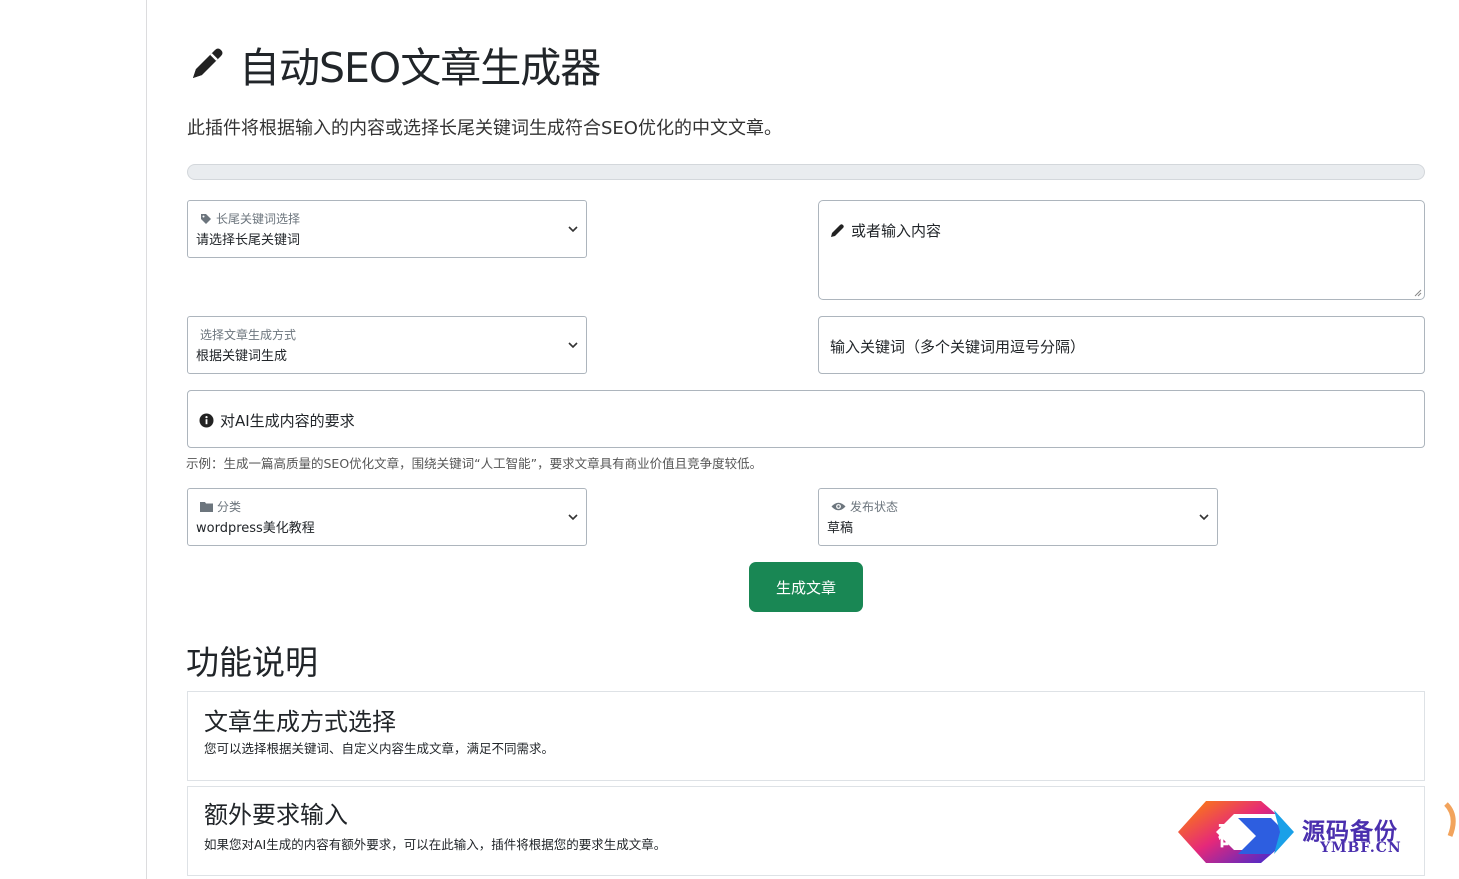 The image size is (1459, 879). I want to click on info-circle-icon, so click(206, 420).